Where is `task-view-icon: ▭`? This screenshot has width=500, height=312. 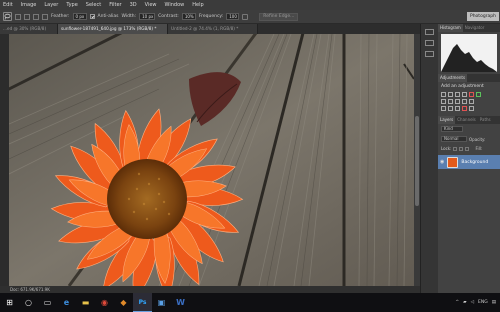 task-view-icon: ▭ is located at coordinates (47, 302).